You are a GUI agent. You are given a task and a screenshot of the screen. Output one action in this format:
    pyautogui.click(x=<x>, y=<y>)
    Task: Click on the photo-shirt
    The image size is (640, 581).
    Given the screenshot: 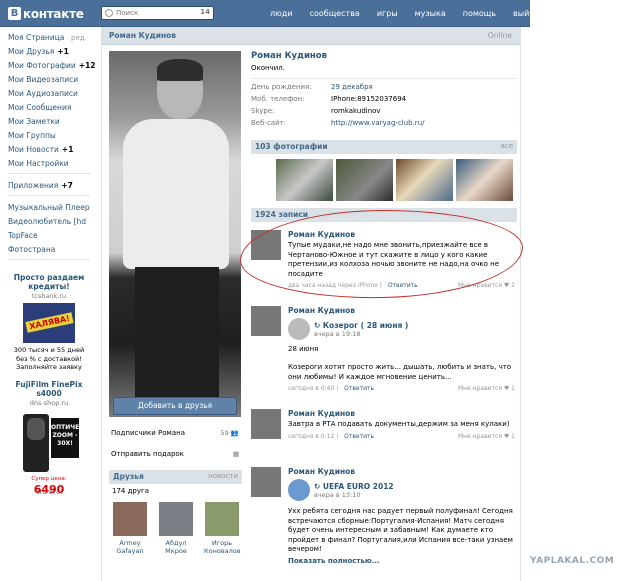 What is the action you would take?
    pyautogui.click(x=176, y=194)
    